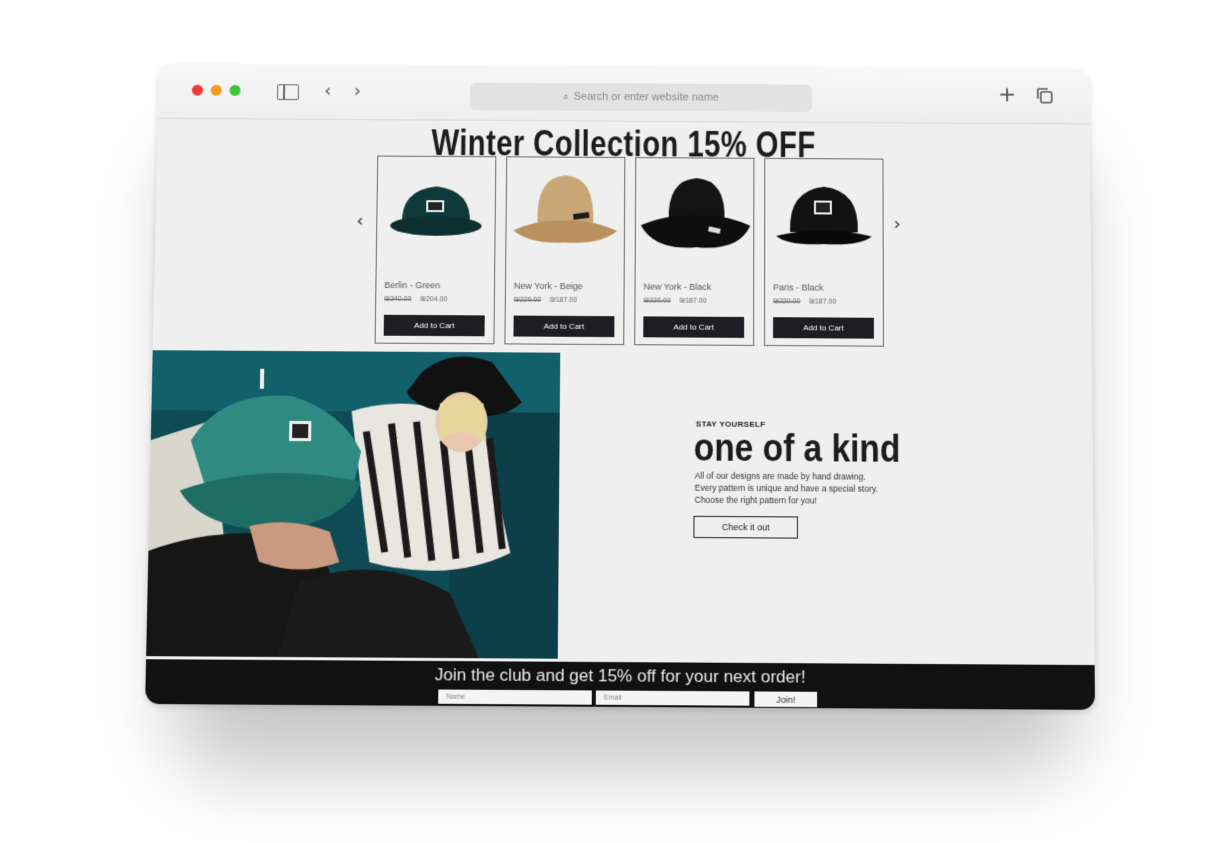  Describe the element at coordinates (359, 221) in the screenshot. I see `carousel-prev-icon: ‹` at that location.